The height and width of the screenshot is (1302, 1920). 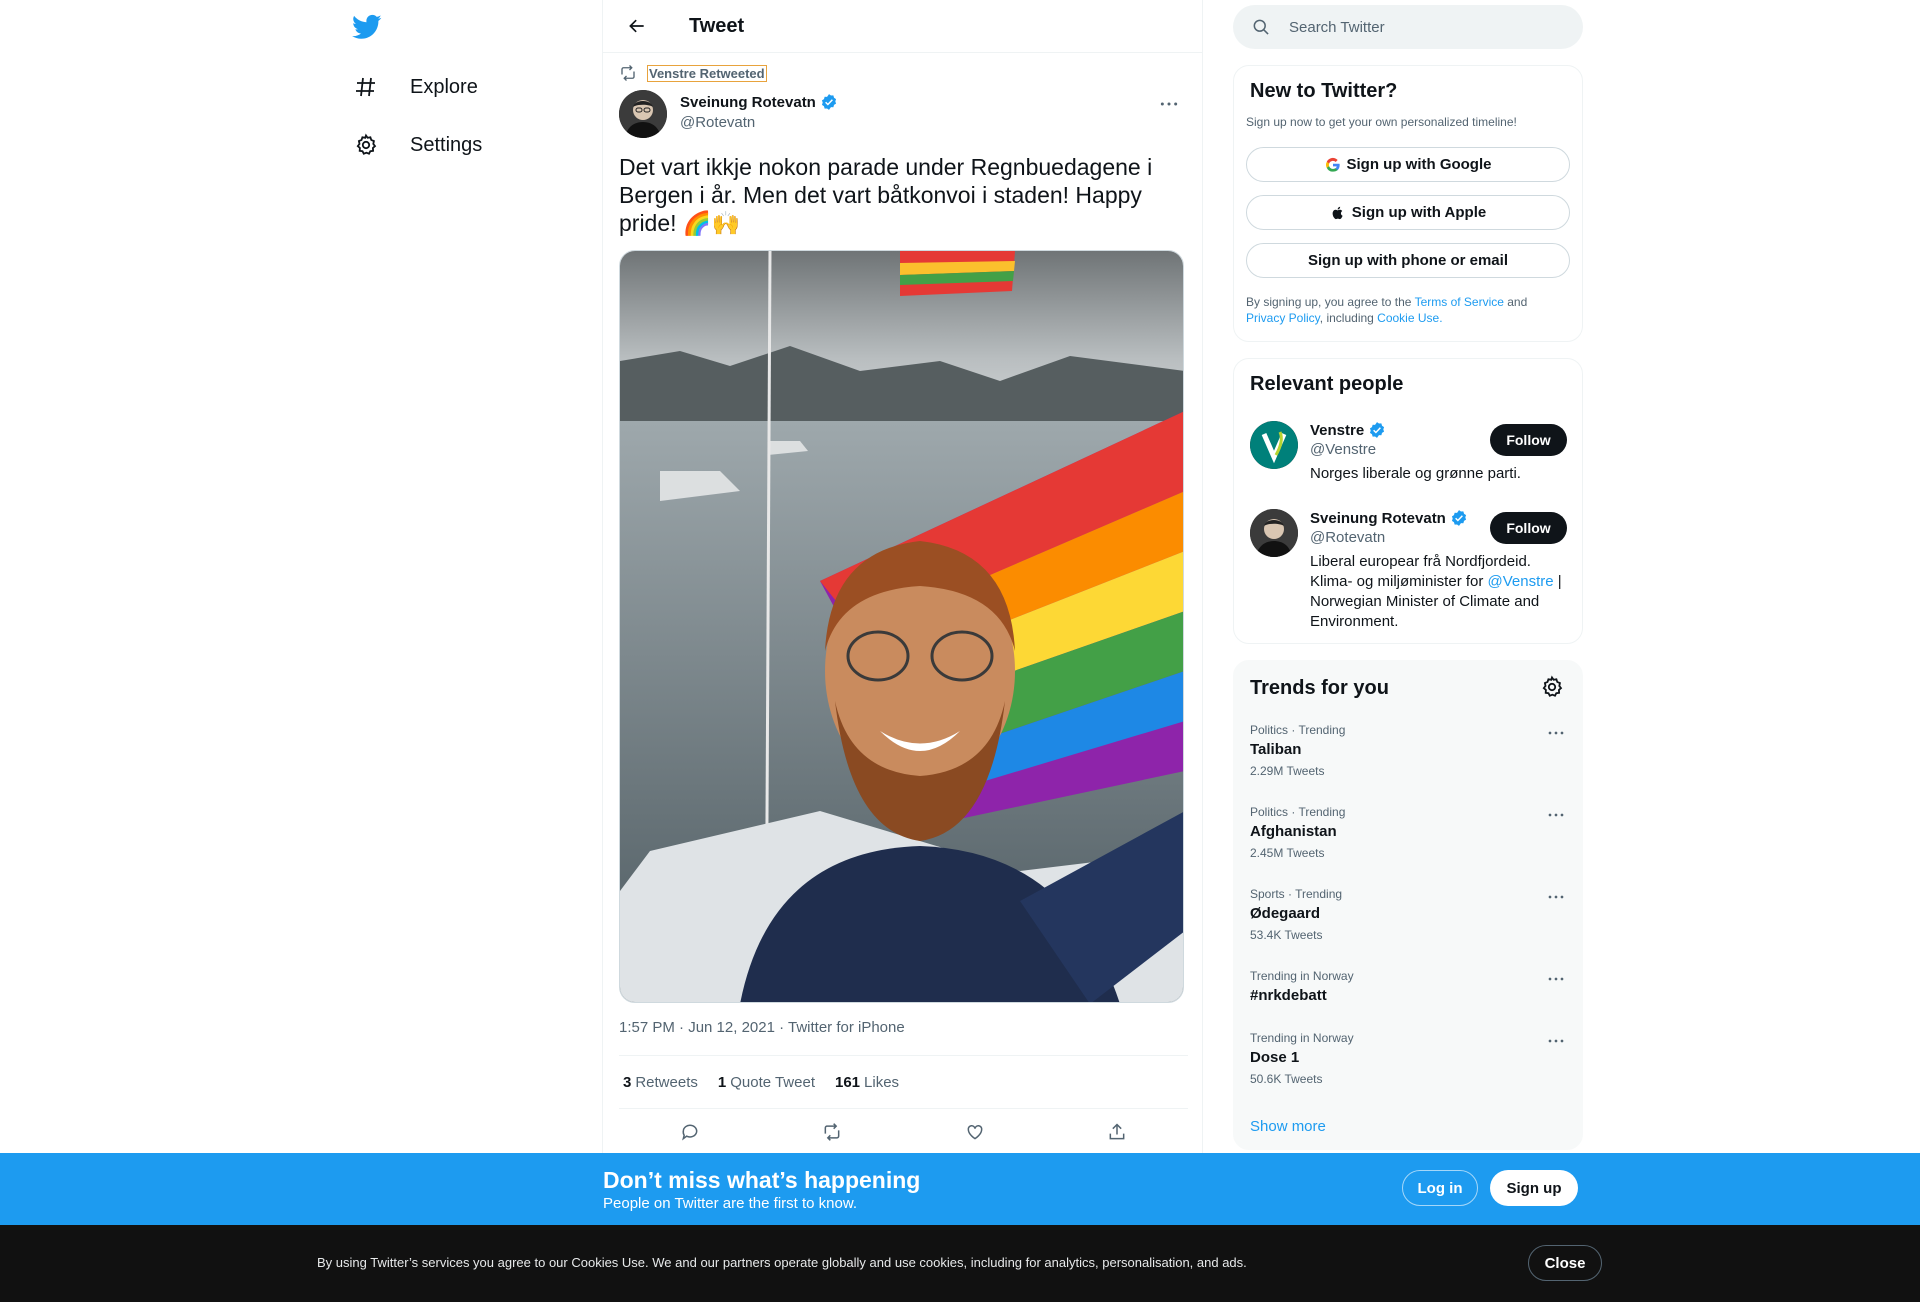 I want to click on twitter-logo-icon, so click(x=368, y=28).